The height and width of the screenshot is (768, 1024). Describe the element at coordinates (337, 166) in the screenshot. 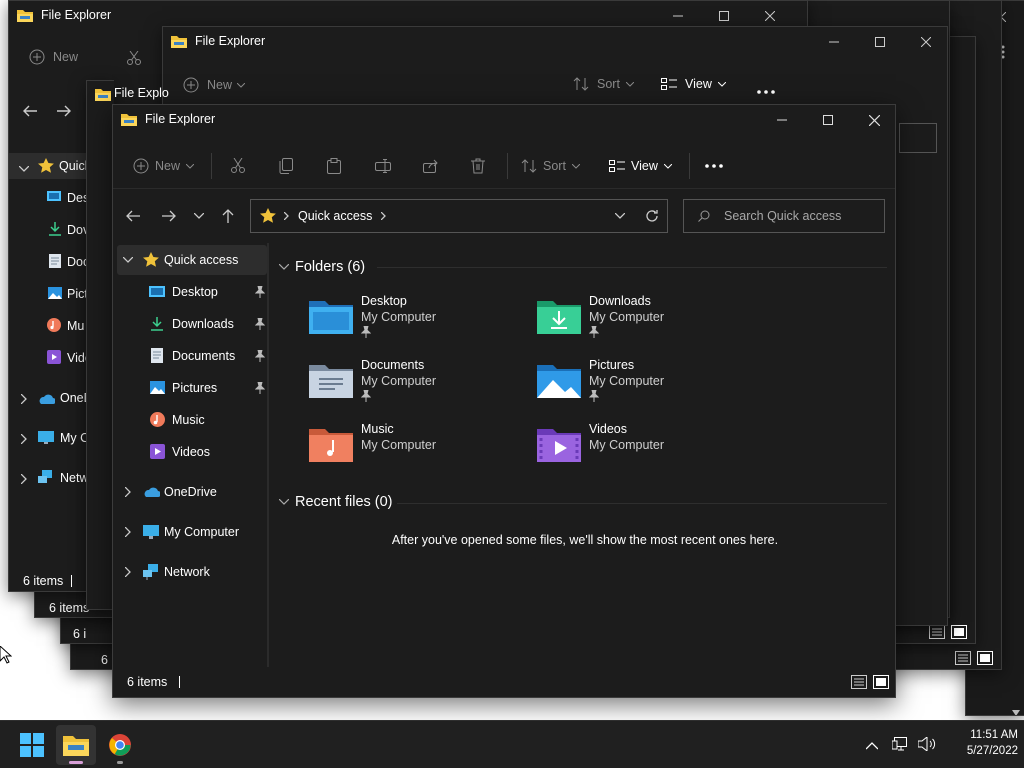

I see `paste-button` at that location.